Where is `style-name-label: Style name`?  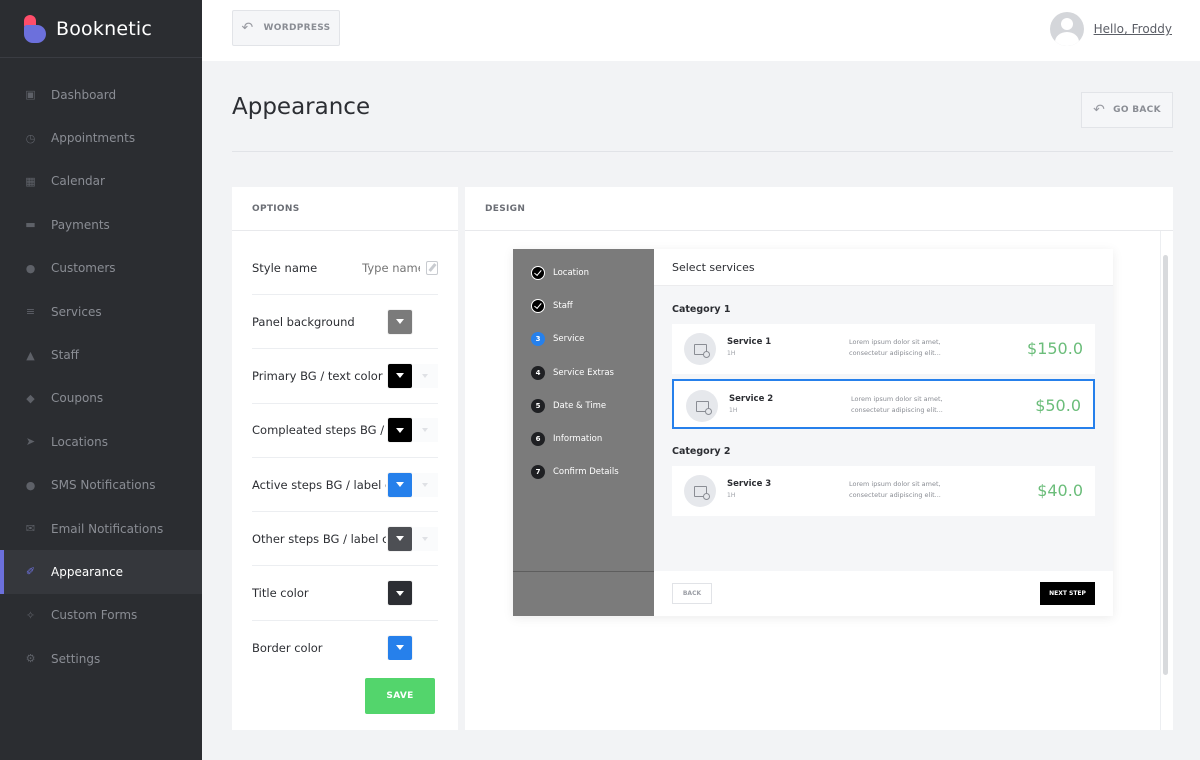 style-name-label: Style name is located at coordinates (285, 267).